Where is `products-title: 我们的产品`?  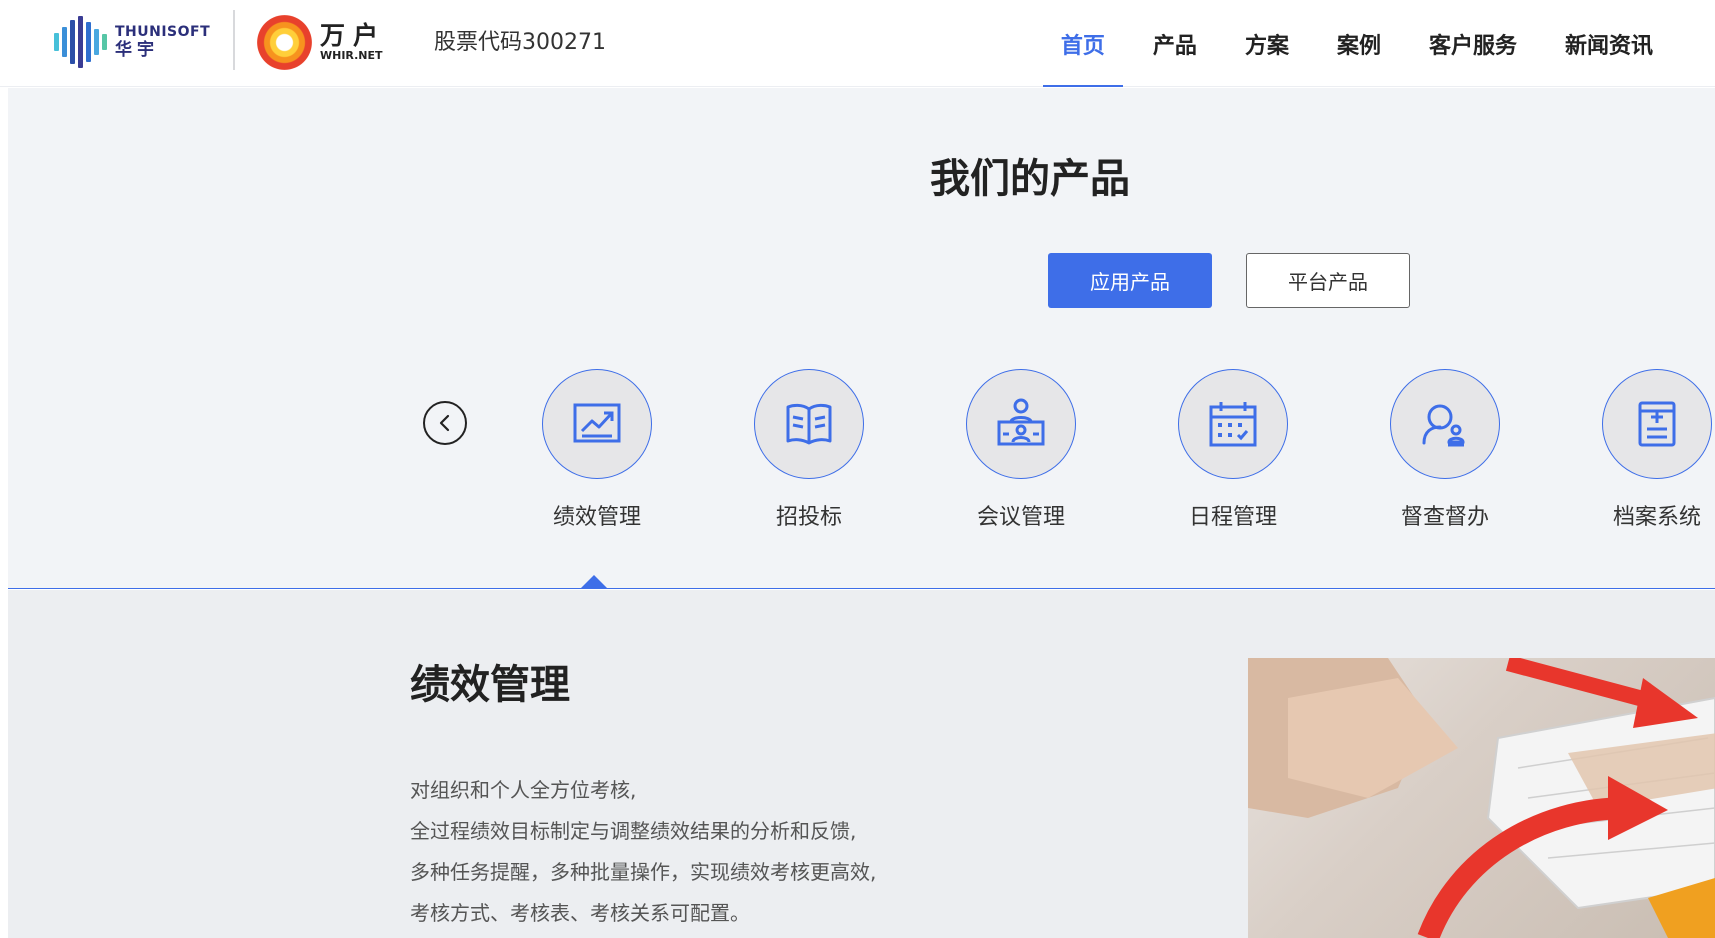
products-title: 我们的产品 is located at coordinates (1030, 179).